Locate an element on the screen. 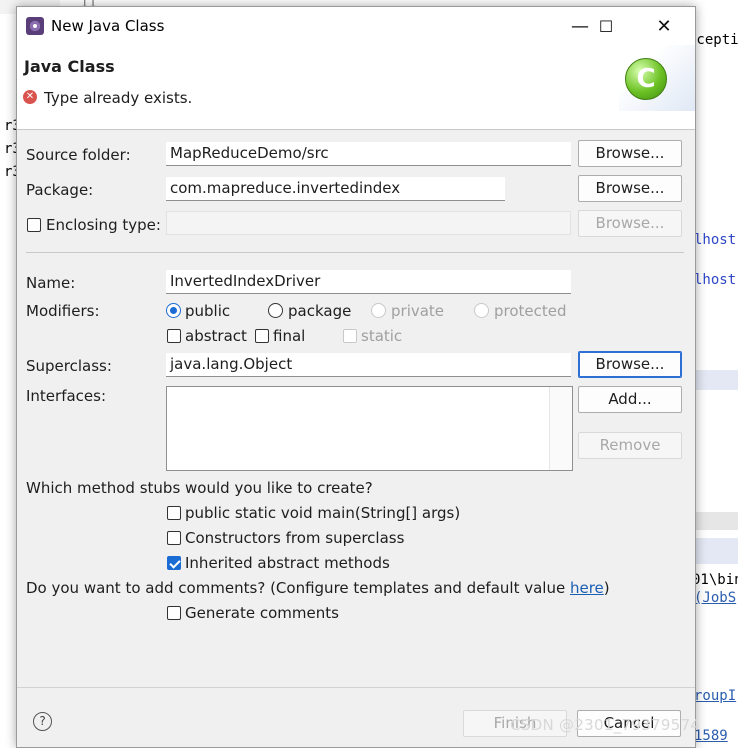 This screenshot has height=748, width=738. comments-question-end: ) is located at coordinates (606, 588).